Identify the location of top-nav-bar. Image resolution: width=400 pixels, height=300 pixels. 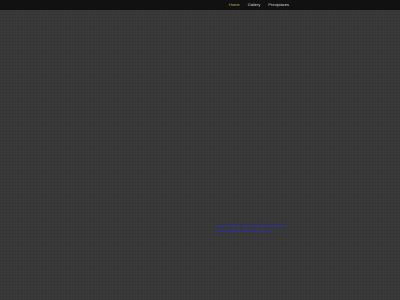
(200, 5).